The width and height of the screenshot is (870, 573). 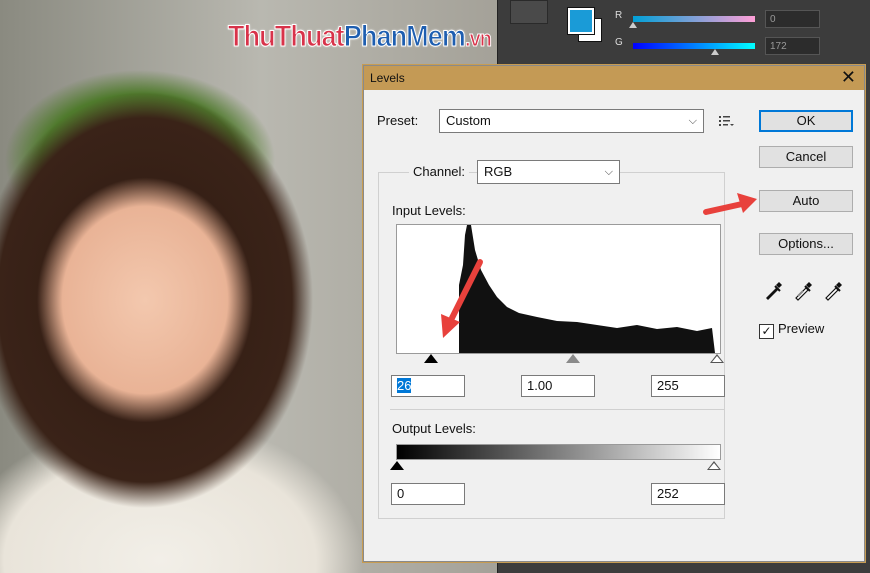 I want to click on input-white-slider, so click(x=717, y=358).